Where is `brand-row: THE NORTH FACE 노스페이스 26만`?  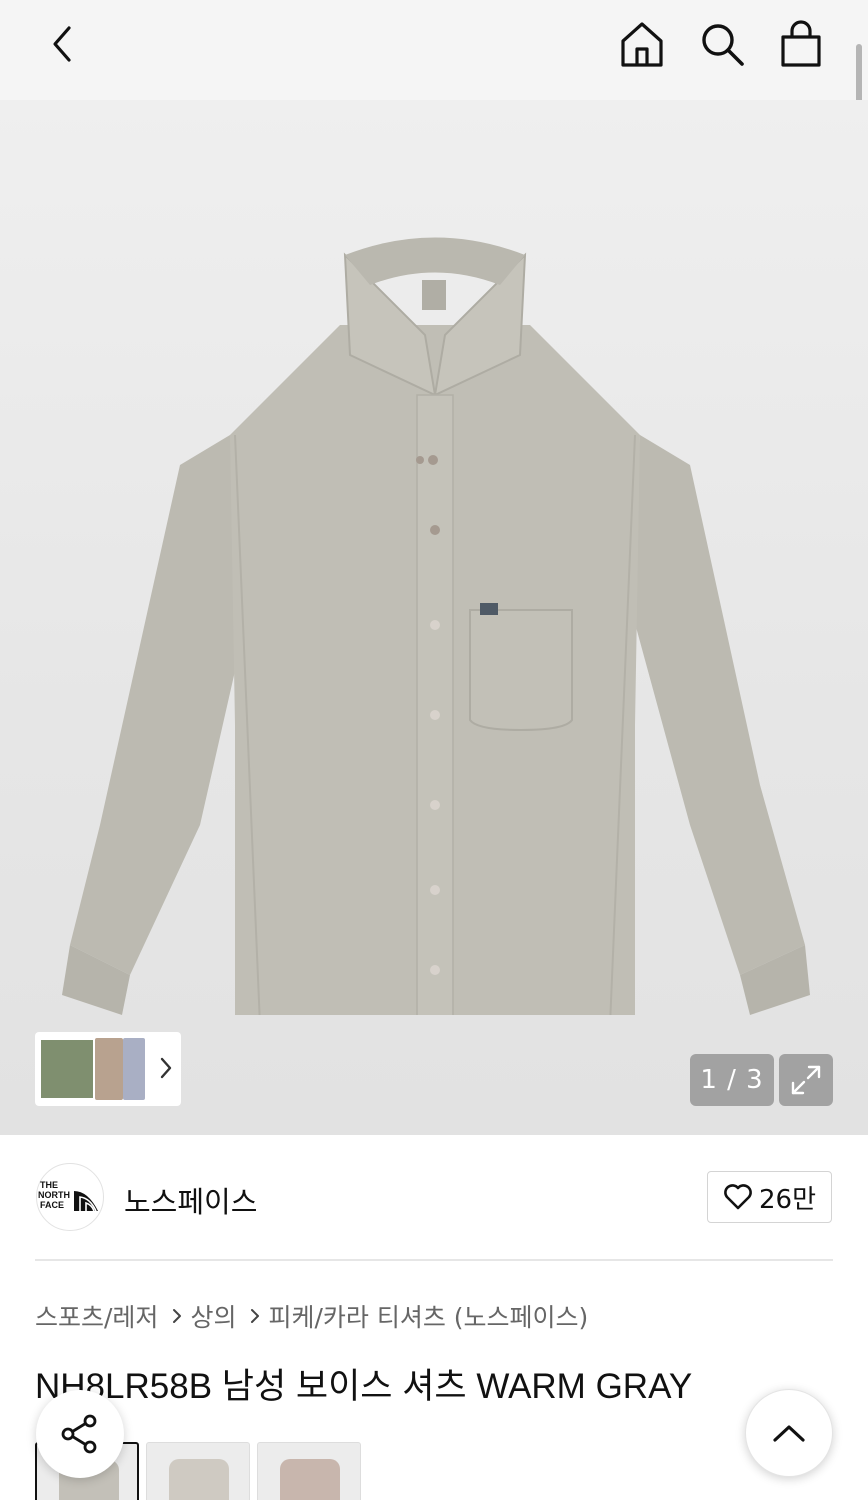 brand-row: THE NORTH FACE 노스페이스 26만 is located at coordinates (434, 1197).